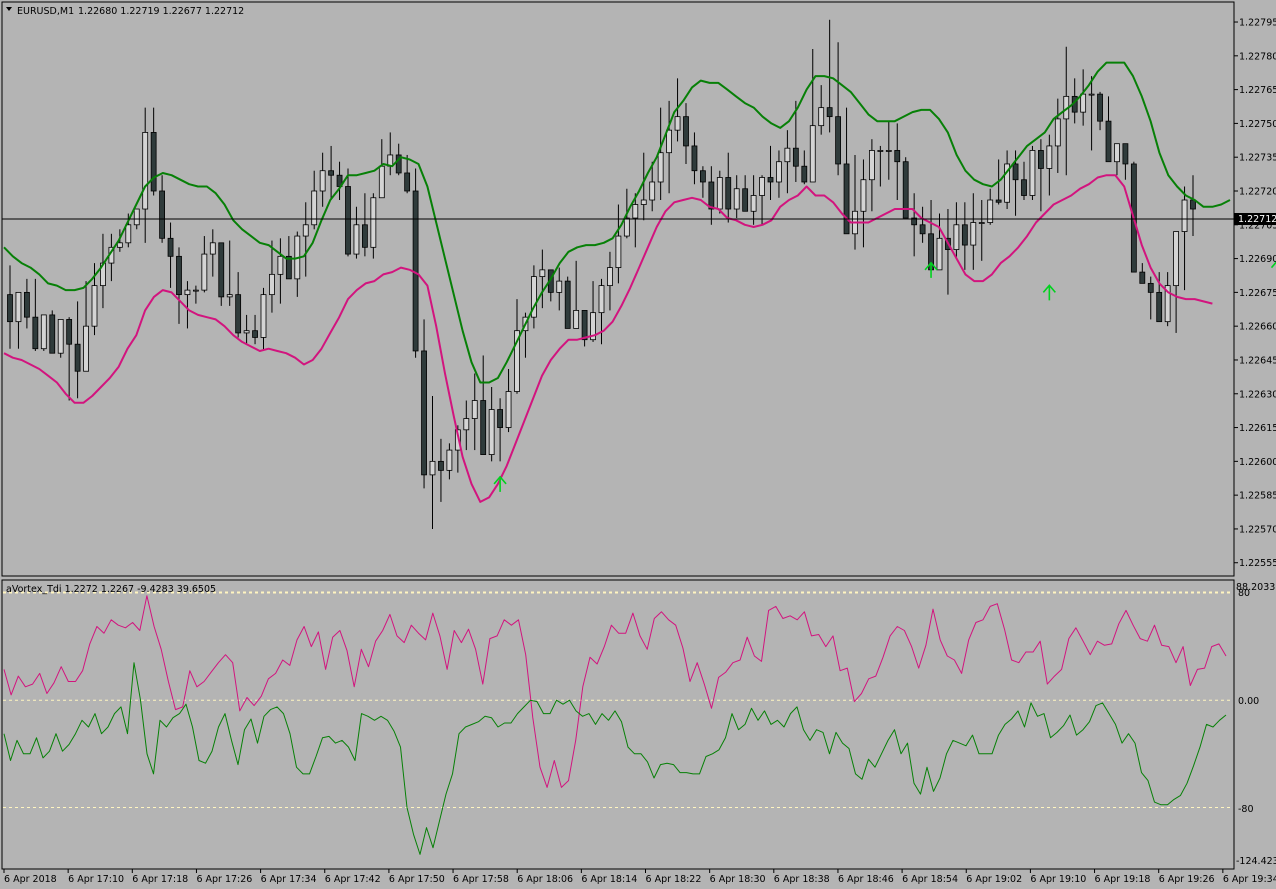 The image size is (1276, 889). What do you see at coordinates (1257, 158) in the screenshot?
I see `price-axis-label: 1.22735` at bounding box center [1257, 158].